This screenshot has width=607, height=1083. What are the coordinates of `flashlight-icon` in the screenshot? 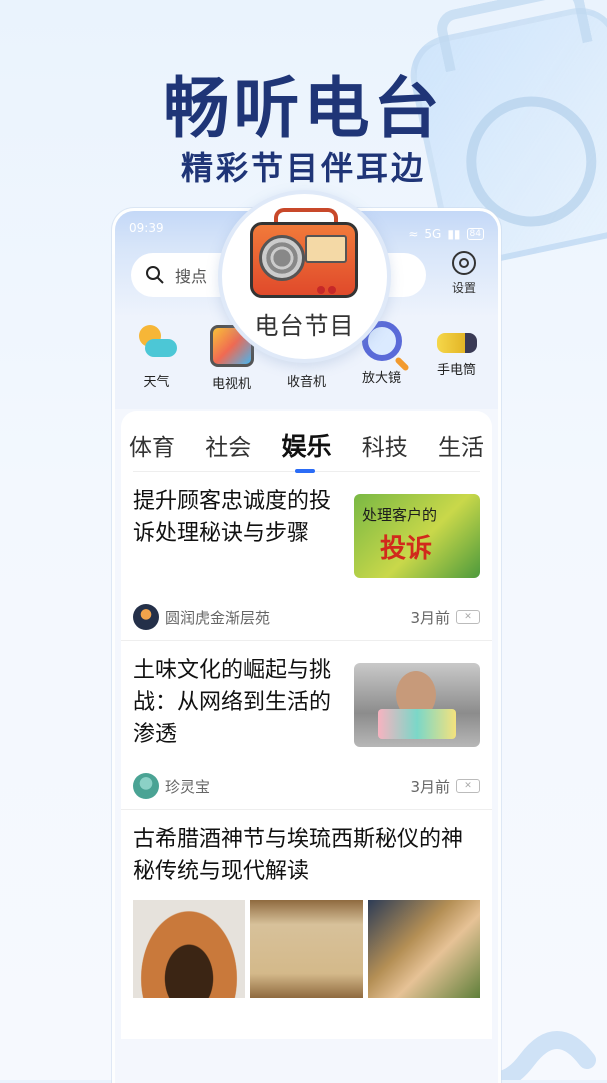 It's located at (456, 343).